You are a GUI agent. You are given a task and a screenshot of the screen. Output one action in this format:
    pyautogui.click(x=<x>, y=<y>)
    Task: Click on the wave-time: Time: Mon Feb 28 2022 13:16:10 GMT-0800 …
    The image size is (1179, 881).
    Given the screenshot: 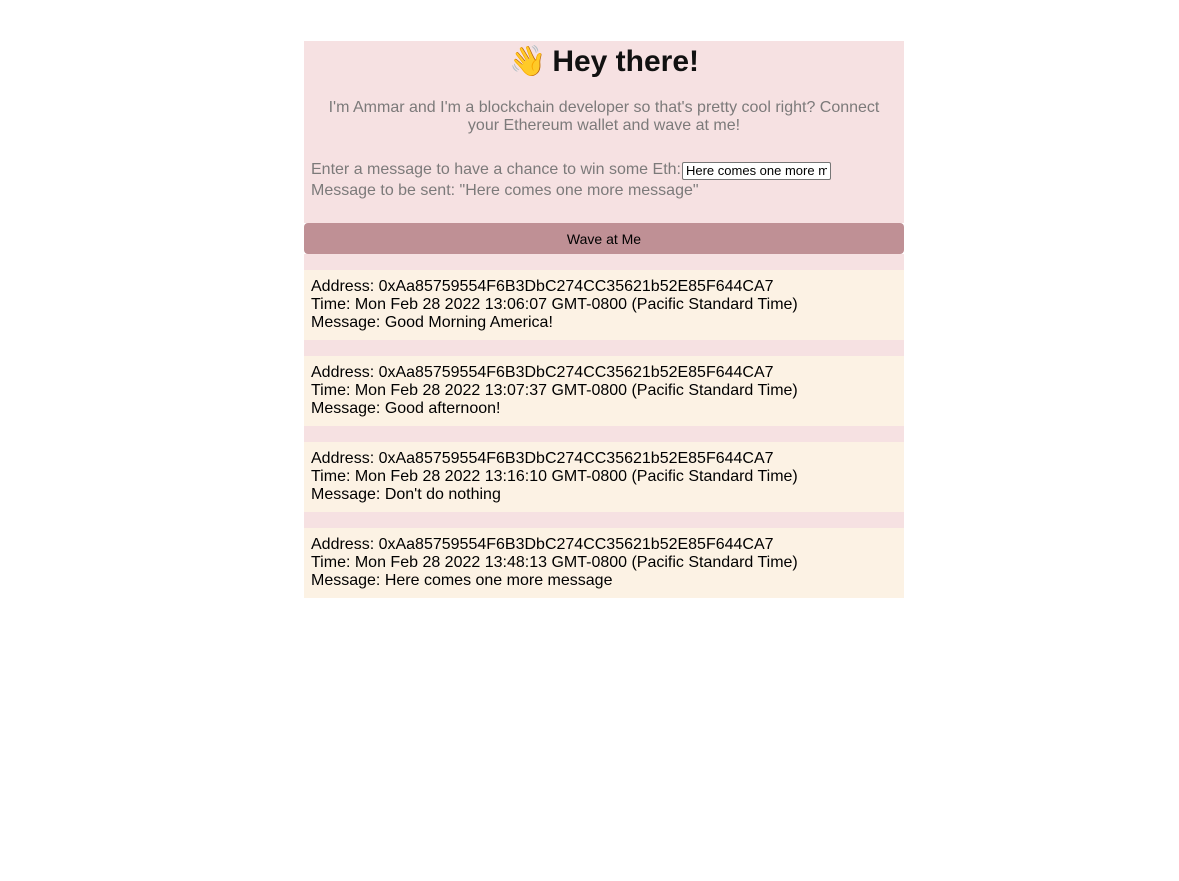 What is the action you would take?
    pyautogui.click(x=554, y=476)
    